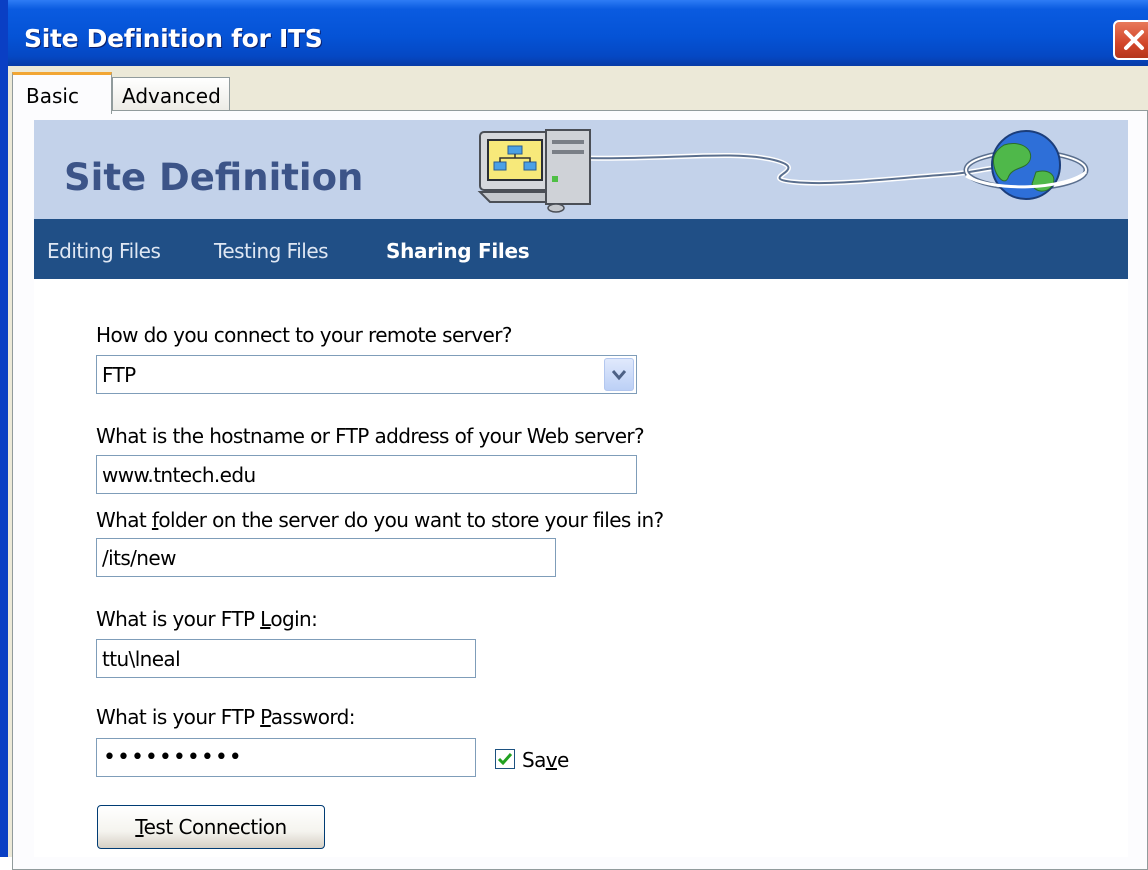  I want to click on dropdown-arrow-icon, so click(619, 375).